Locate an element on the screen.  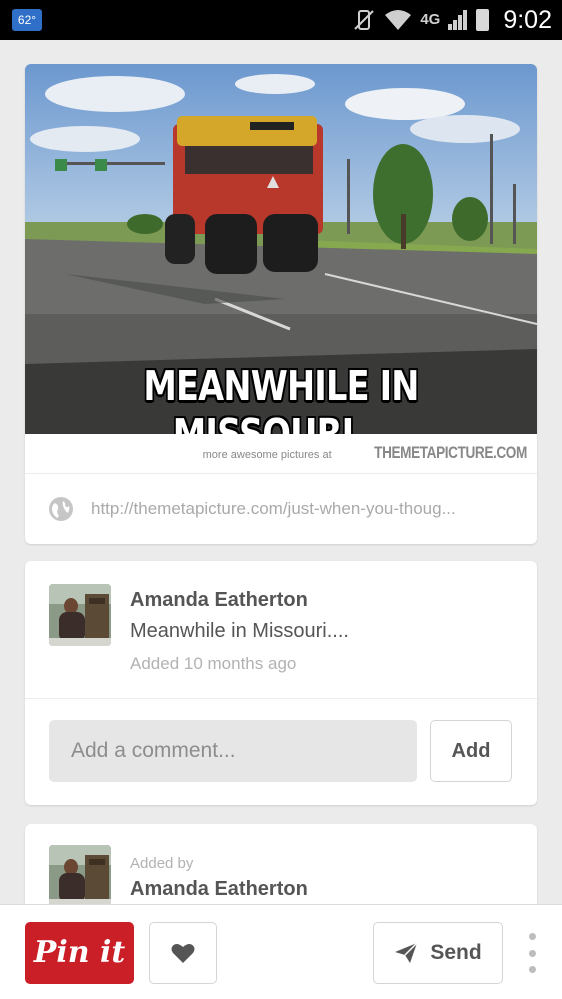
battery-icon is located at coordinates (483, 20).